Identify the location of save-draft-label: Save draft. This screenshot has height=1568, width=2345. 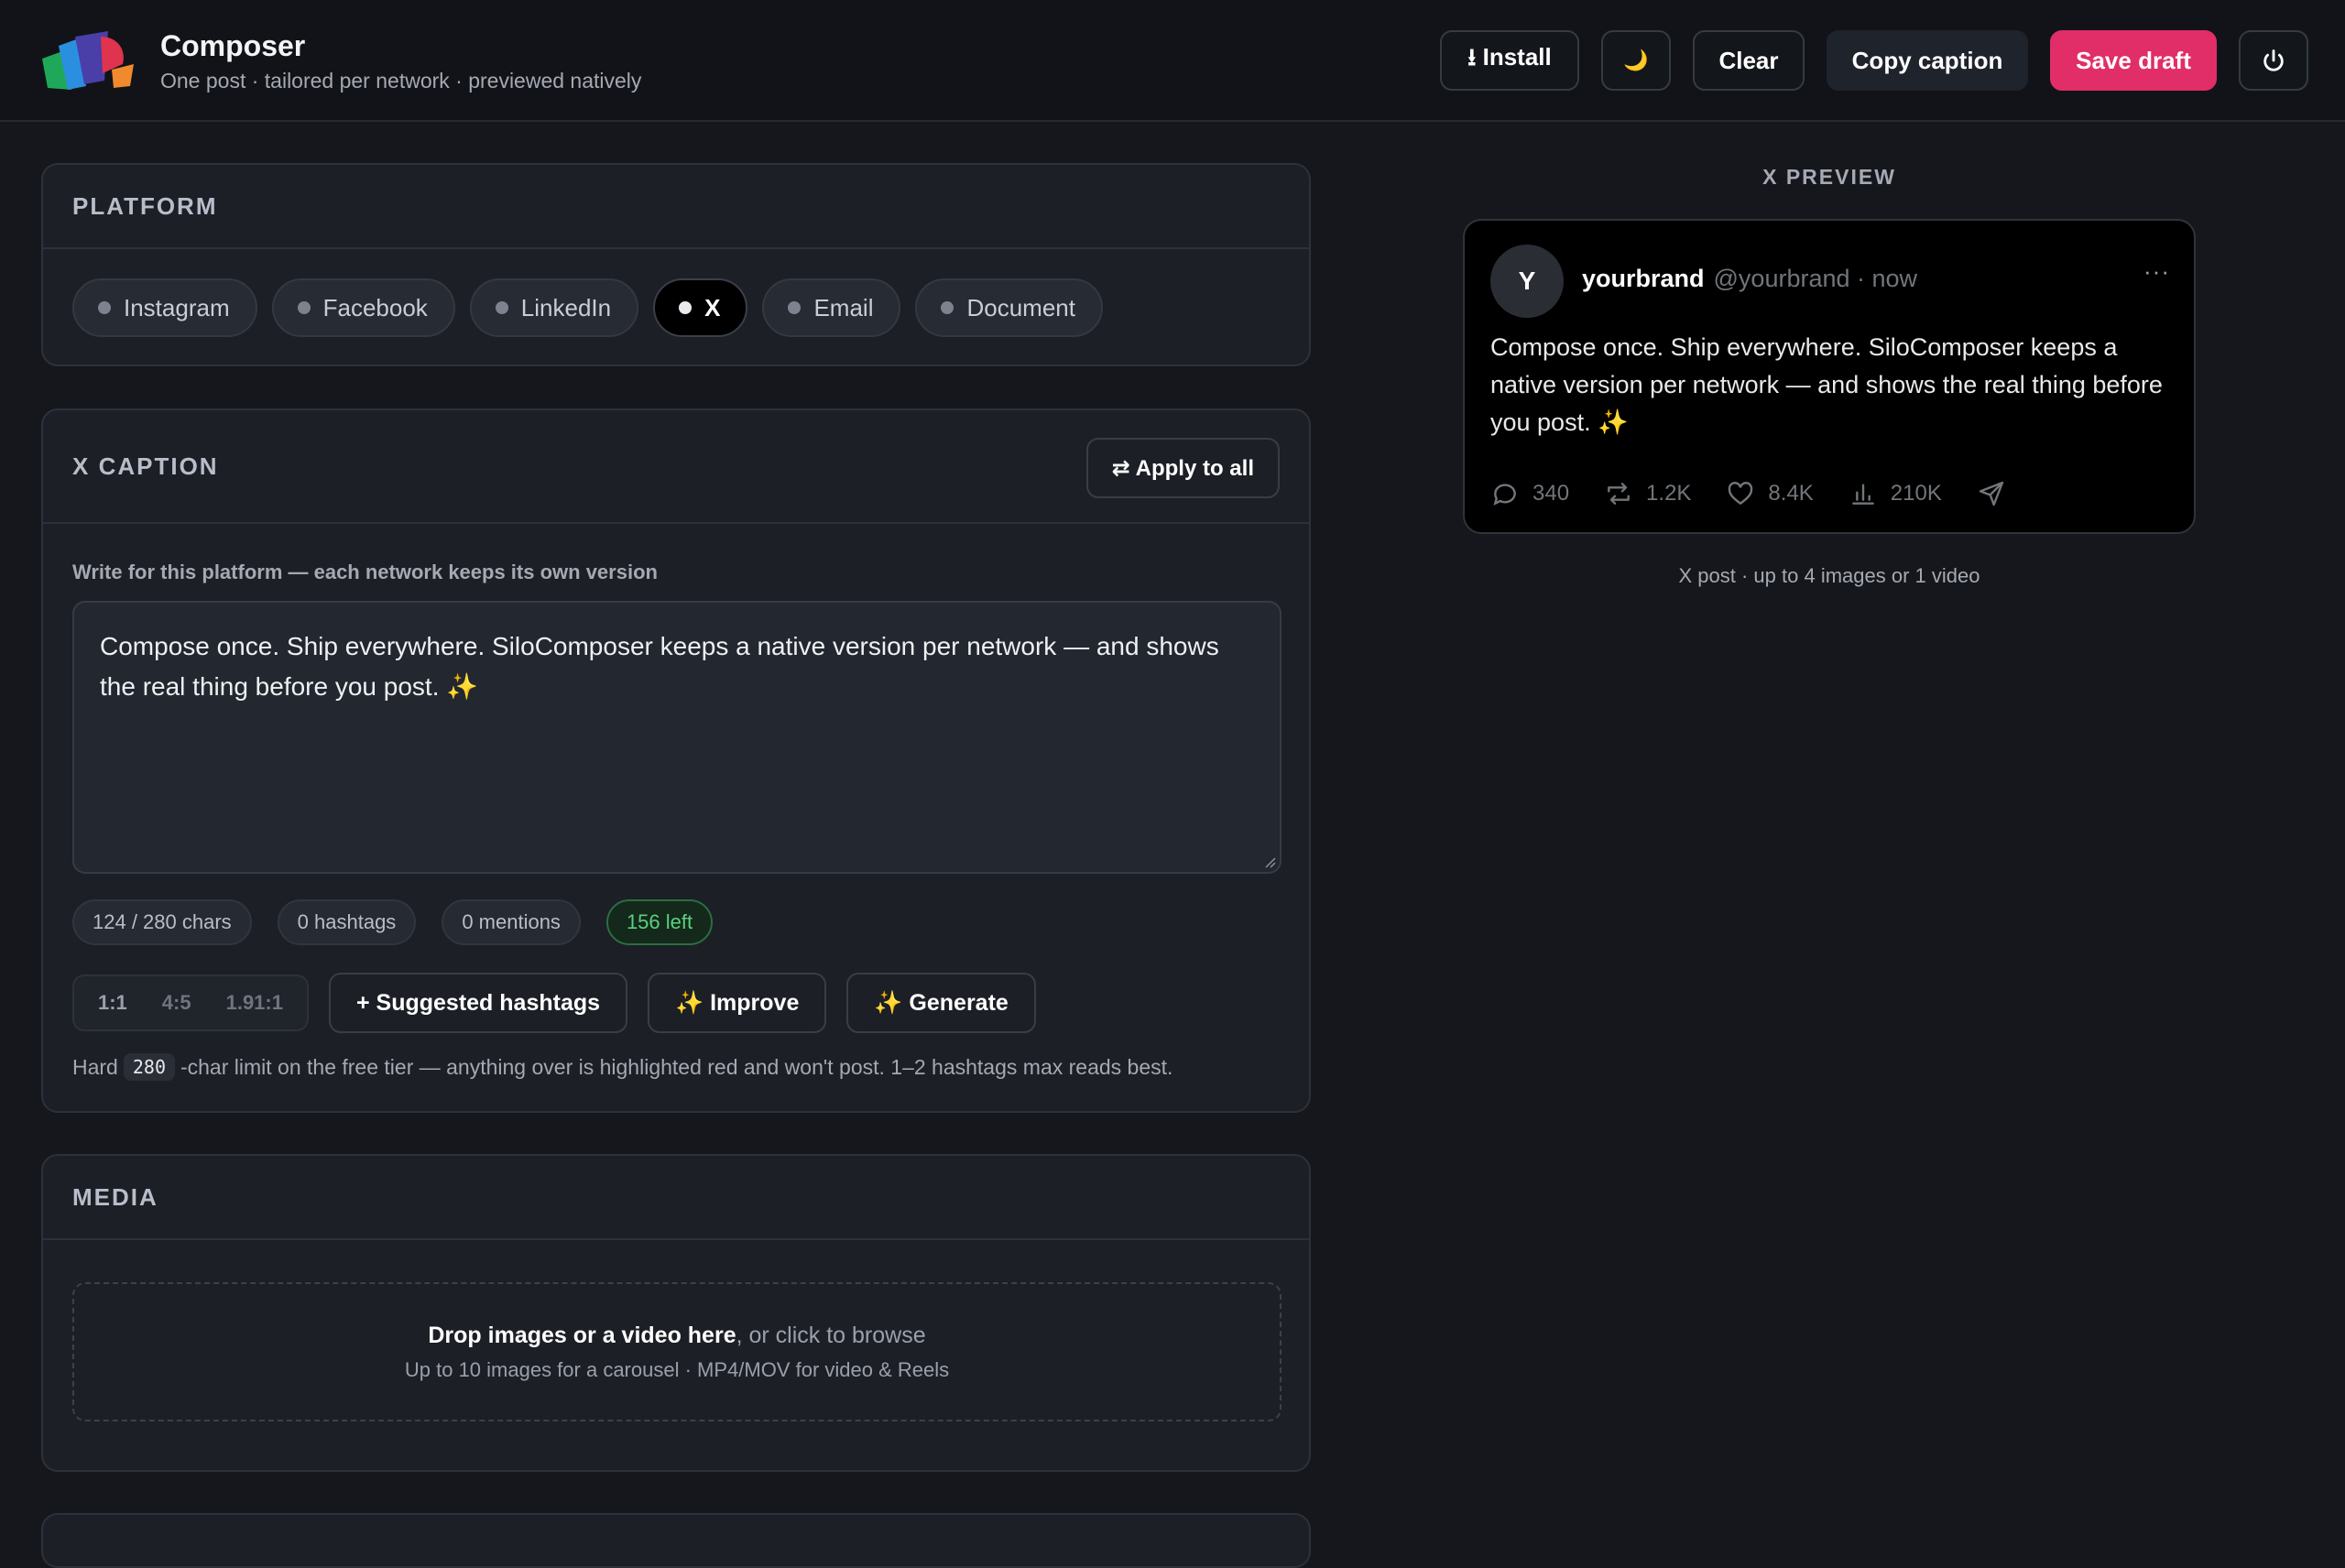
(2133, 60).